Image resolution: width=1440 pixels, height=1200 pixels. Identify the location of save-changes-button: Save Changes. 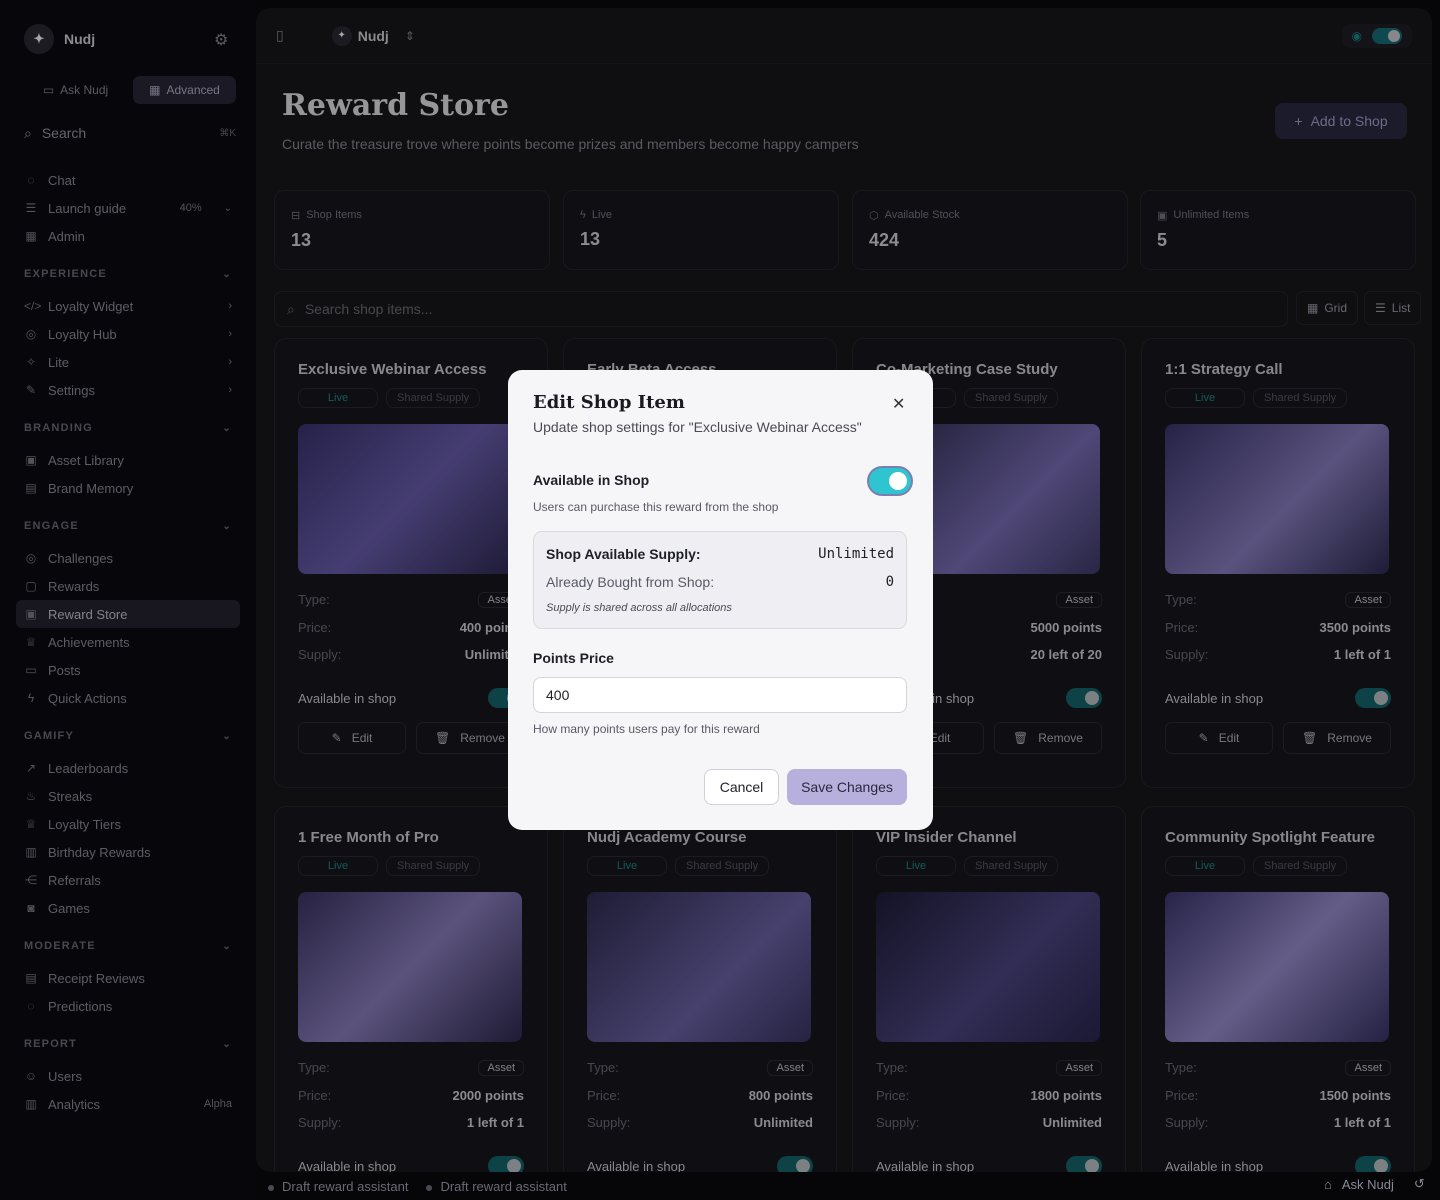
(847, 787).